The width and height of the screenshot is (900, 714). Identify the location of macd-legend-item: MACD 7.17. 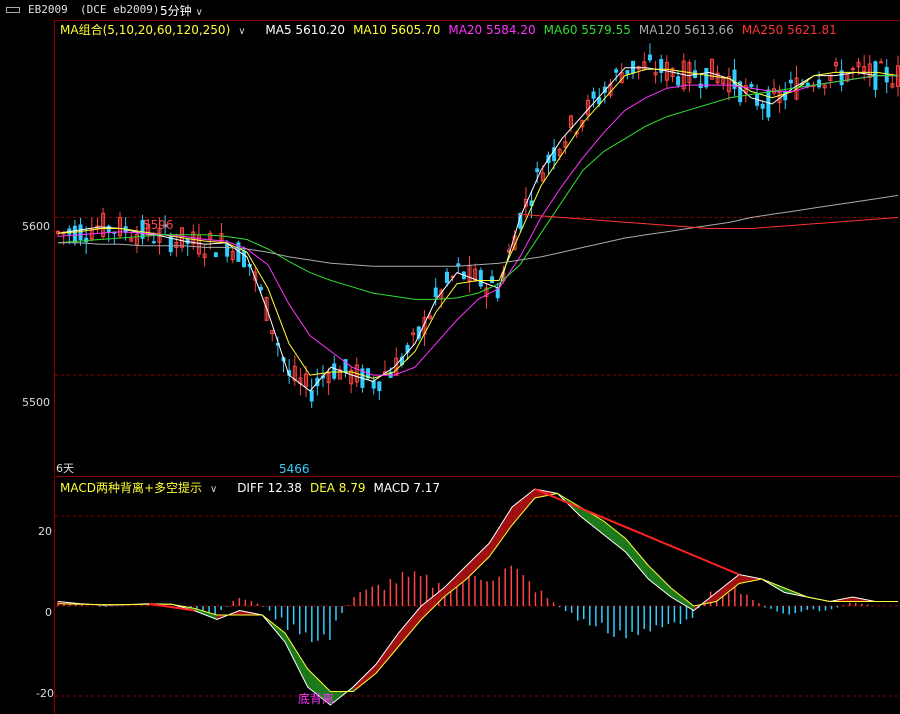
(407, 488).